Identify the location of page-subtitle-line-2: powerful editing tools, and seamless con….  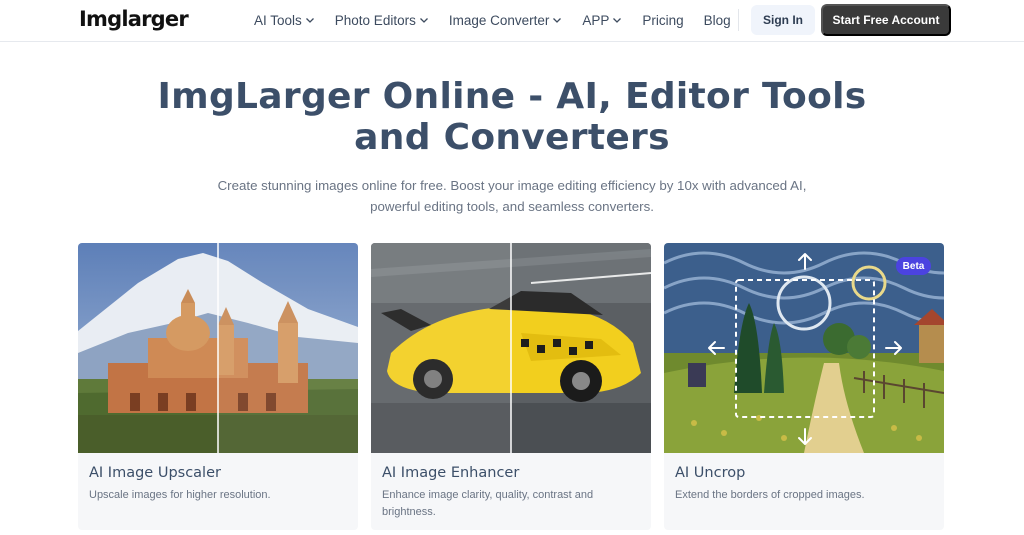
(512, 206).